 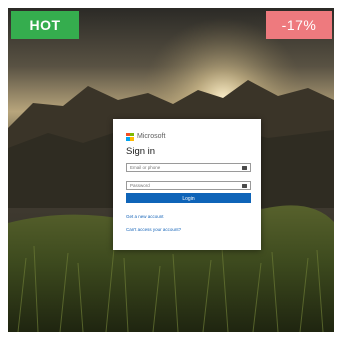 I want to click on brand-name: Microsoft, so click(x=151, y=136).